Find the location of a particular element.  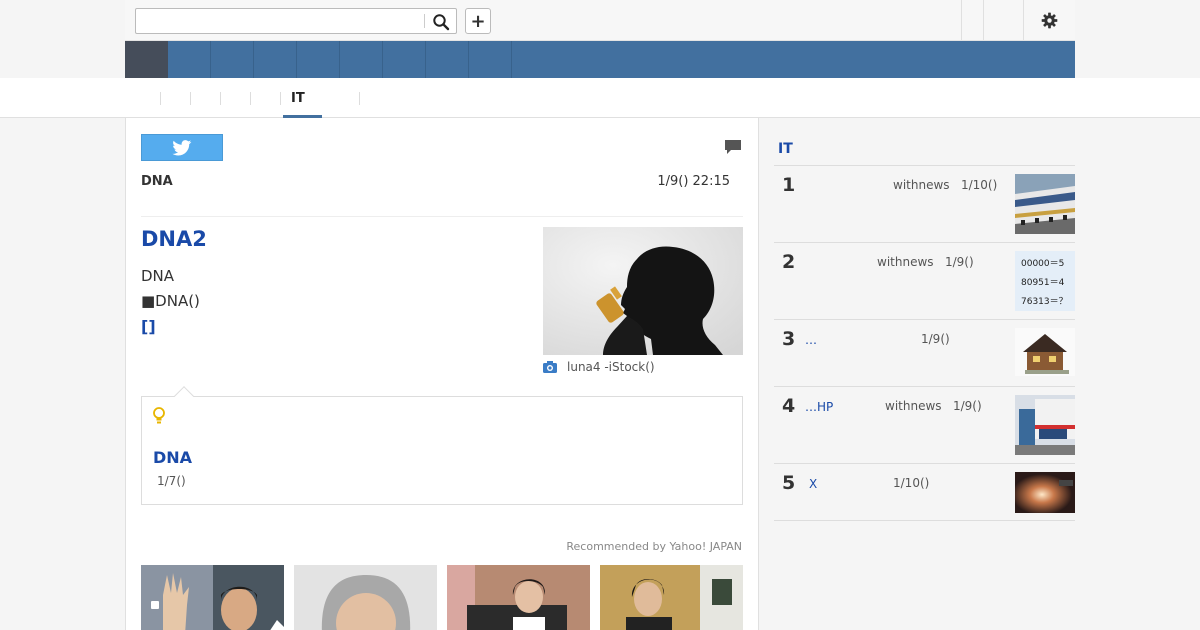

article-photo is located at coordinates (643, 291).